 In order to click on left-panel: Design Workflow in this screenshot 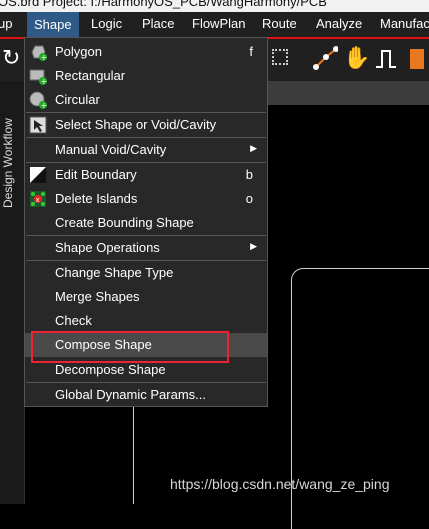, I will do `click(12, 292)`.